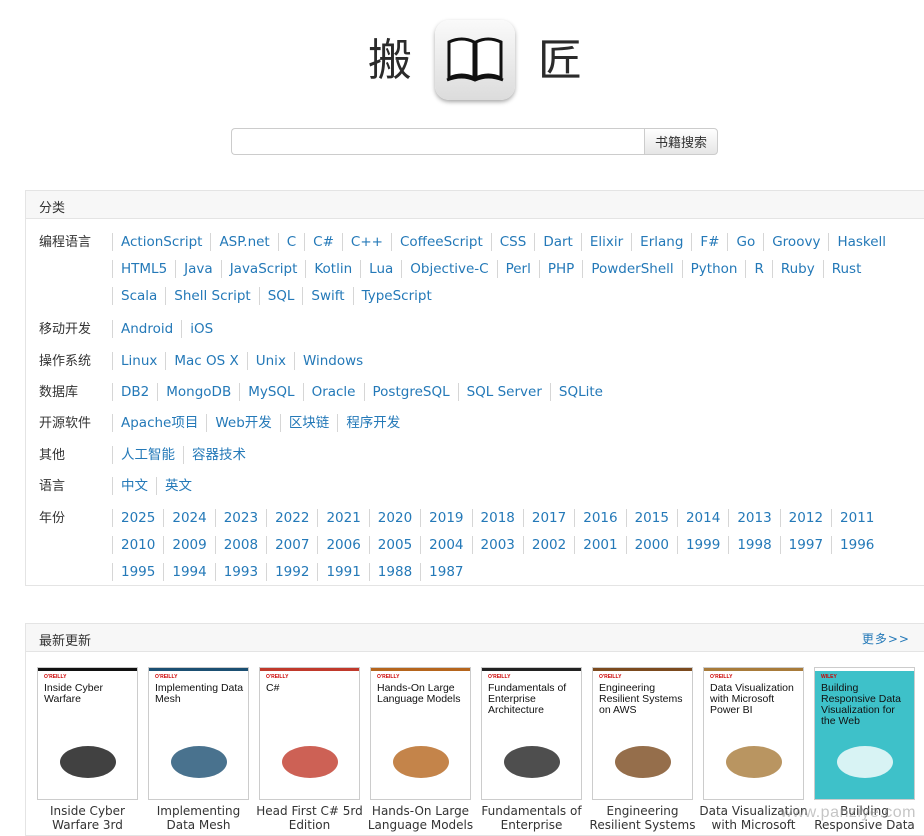  Describe the element at coordinates (270, 392) in the screenshot. I see `category-link: MySQL` at that location.